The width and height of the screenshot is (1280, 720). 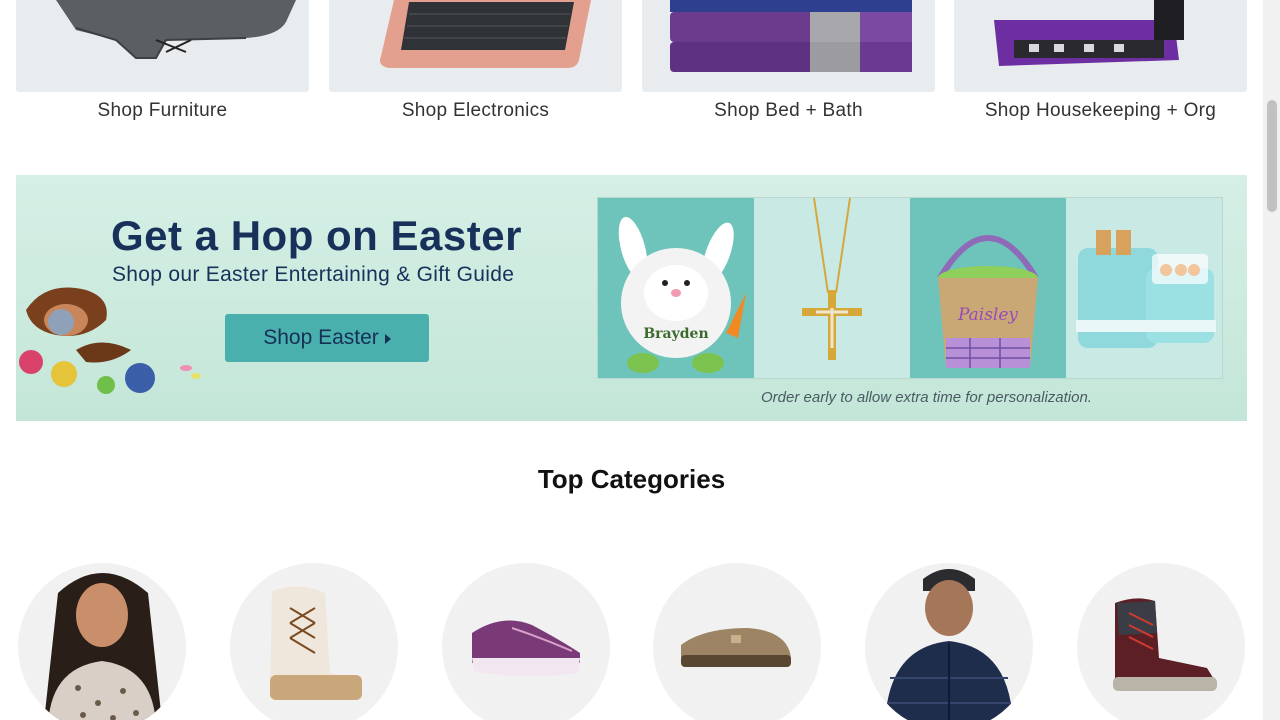 I want to click on tablet-keyboard-image, so click(x=475, y=46).